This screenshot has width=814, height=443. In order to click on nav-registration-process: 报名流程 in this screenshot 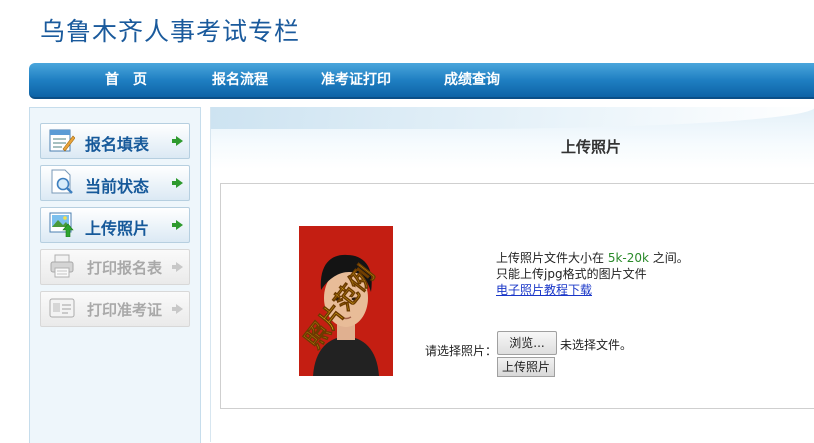, I will do `click(240, 80)`.